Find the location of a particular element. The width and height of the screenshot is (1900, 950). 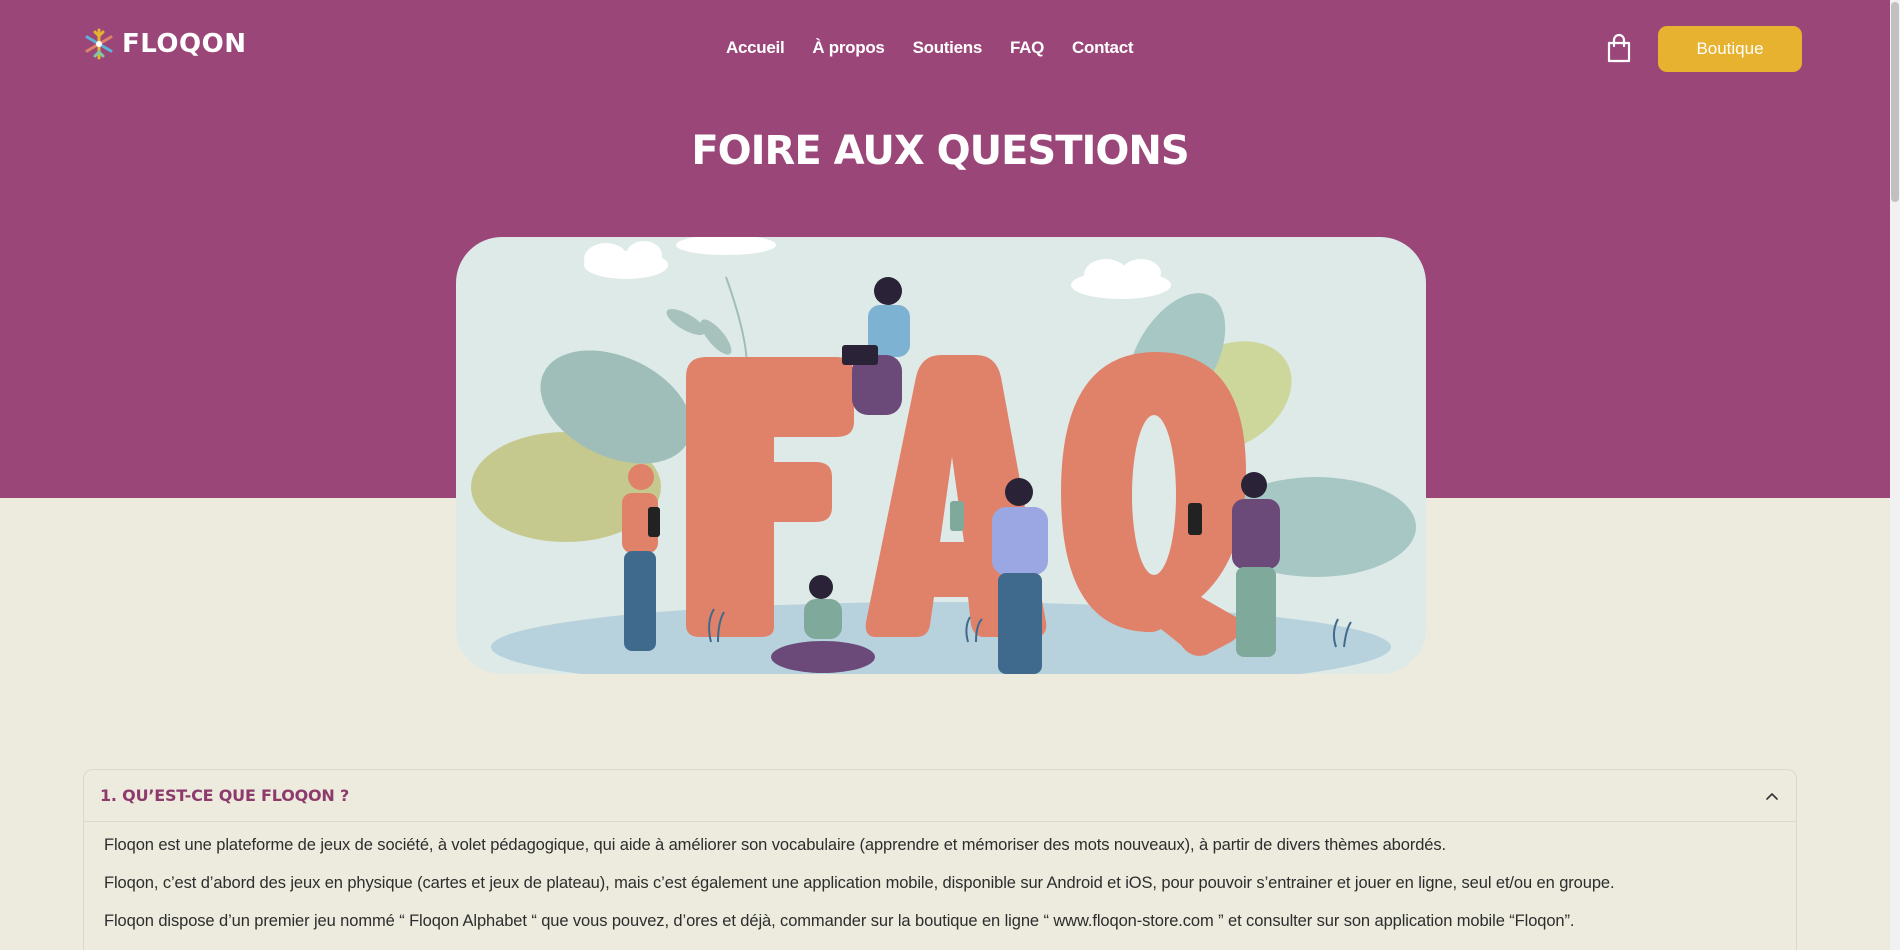

faq-item-header: 1. QU’EST-CE QUE FLOQON ? is located at coordinates (940, 796).